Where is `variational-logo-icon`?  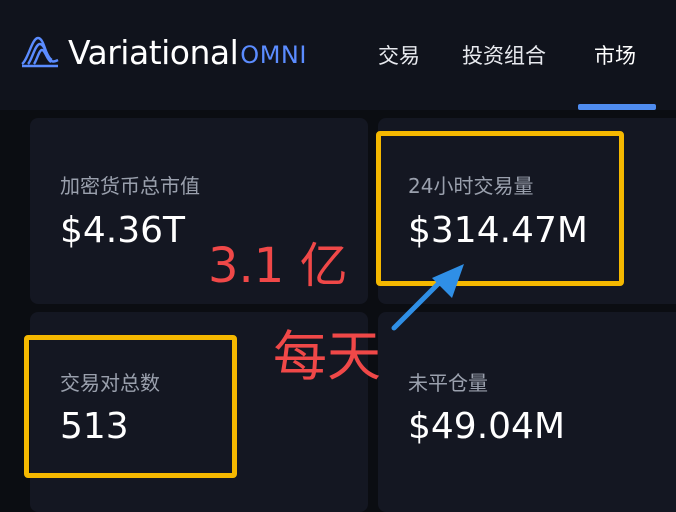
variational-logo-icon is located at coordinates (40, 52).